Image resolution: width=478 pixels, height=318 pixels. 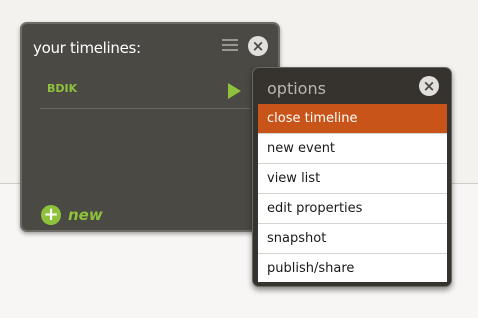 I want to click on menu-item-edit-properties: edit properties, so click(x=352, y=209).